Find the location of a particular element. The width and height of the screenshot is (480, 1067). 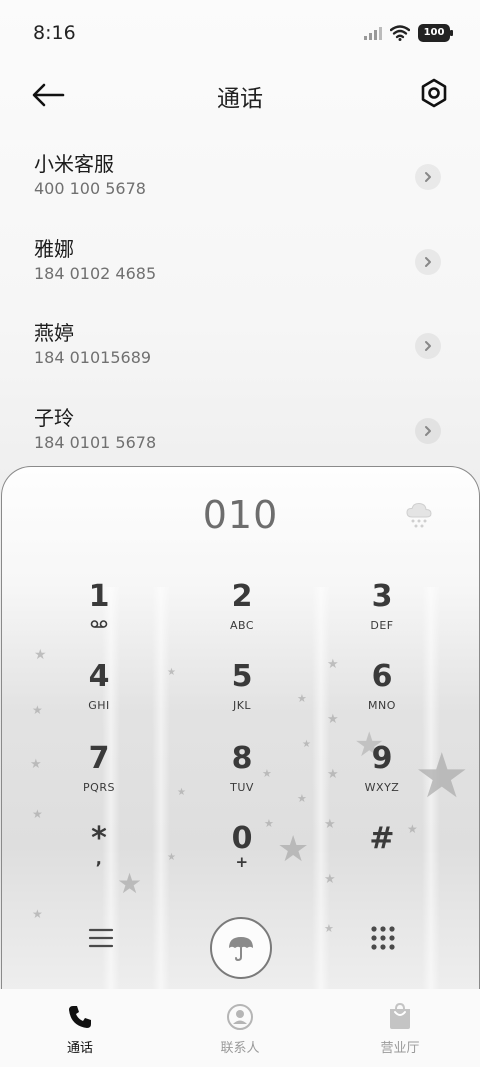

key-letters: JKL is located at coordinates (242, 705).